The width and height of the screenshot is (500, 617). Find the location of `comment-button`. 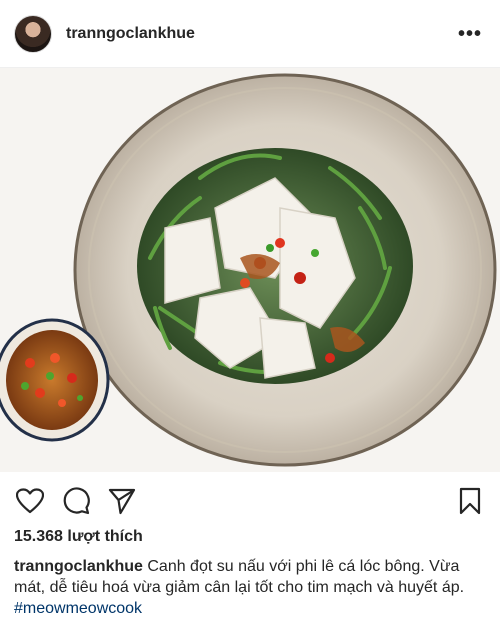

comment-button is located at coordinates (76, 501).